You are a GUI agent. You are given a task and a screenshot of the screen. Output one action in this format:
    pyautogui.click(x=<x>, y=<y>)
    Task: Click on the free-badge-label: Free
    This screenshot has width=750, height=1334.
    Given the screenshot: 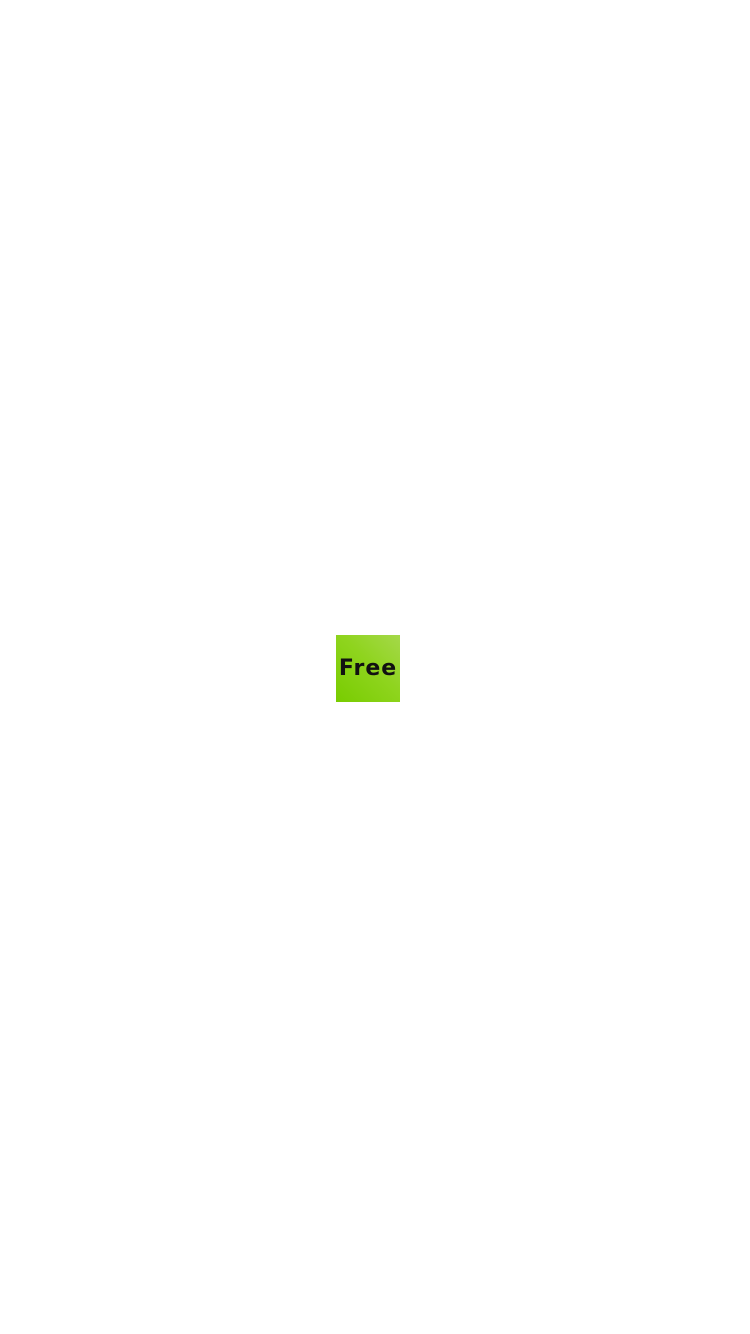 What is the action you would take?
    pyautogui.click(x=368, y=668)
    